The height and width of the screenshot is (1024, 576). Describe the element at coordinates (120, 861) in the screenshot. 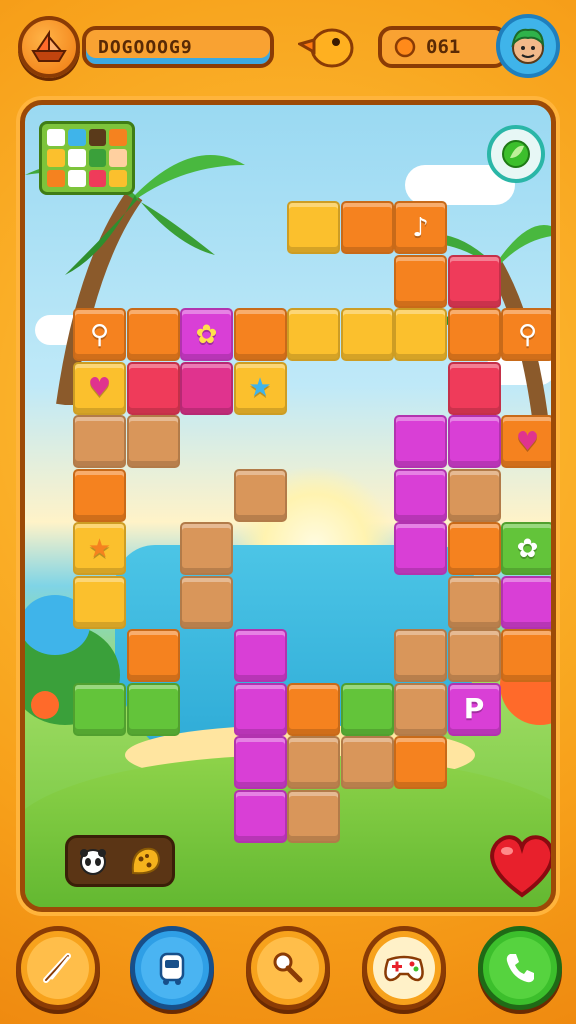

I see `inventory-tray` at that location.